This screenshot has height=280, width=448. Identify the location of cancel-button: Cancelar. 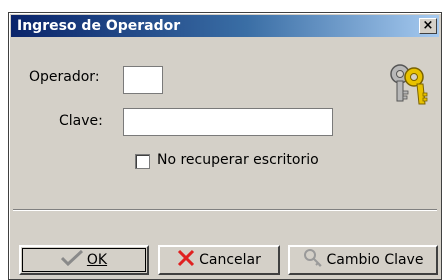
(219, 260).